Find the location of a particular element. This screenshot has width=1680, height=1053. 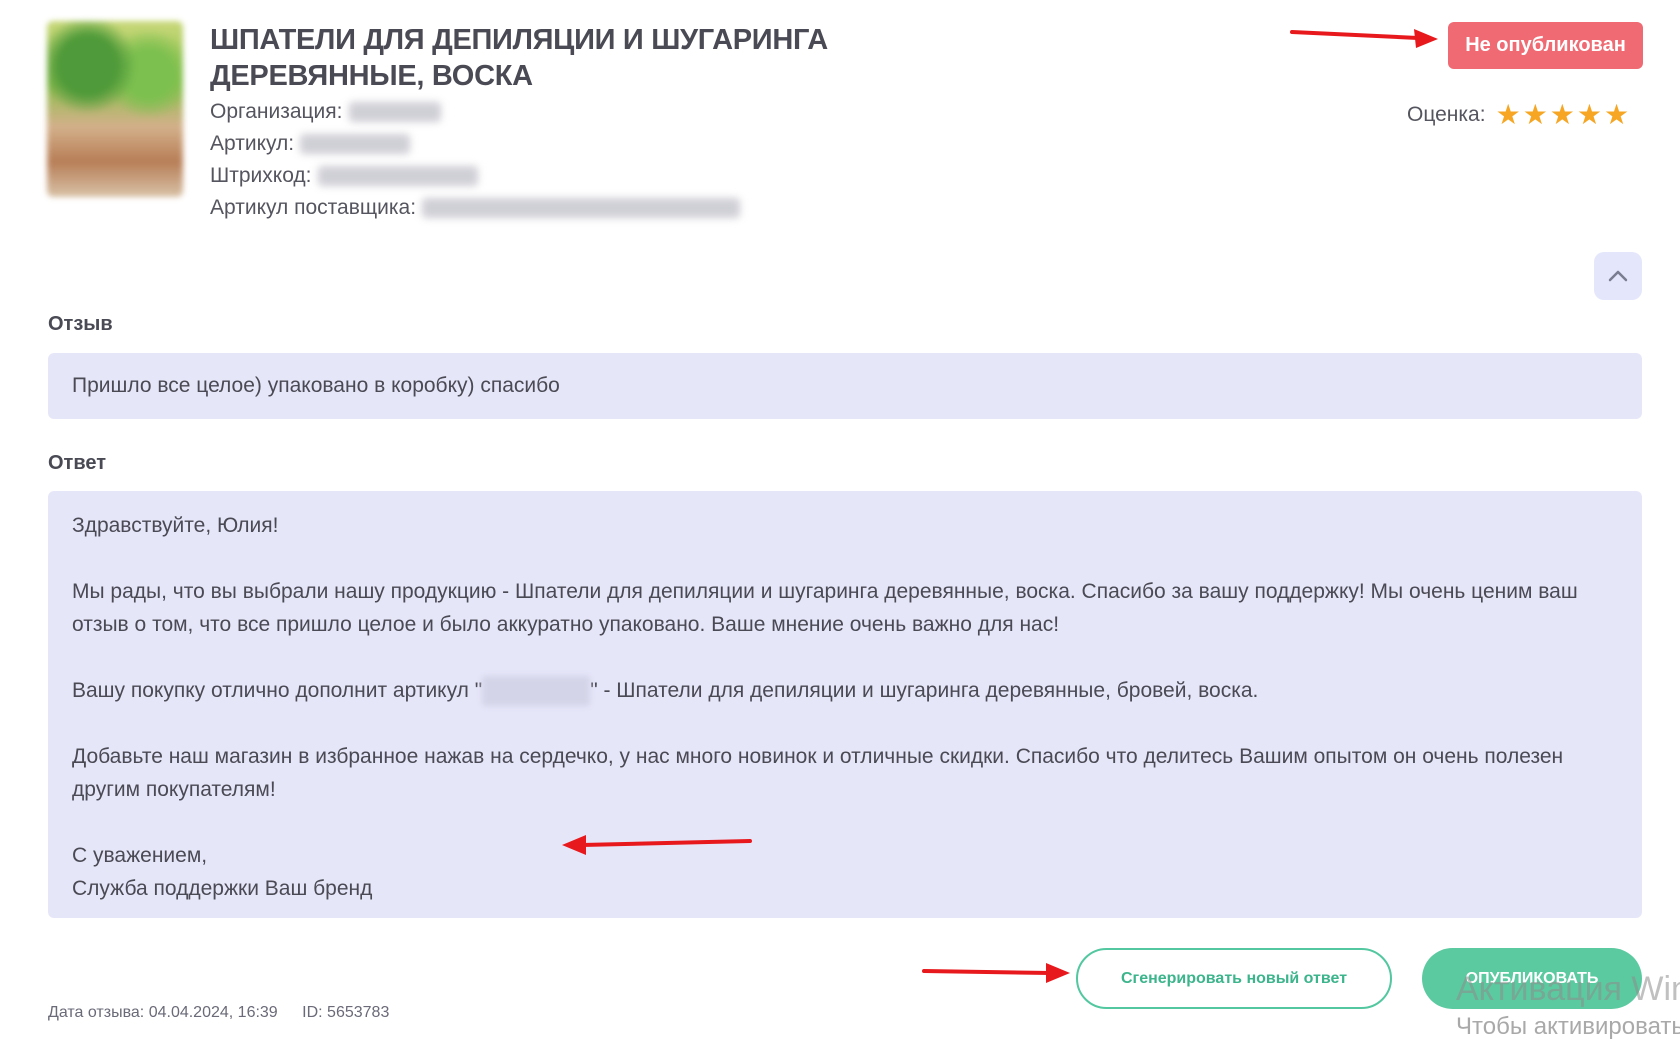

review-id: ID: 5653783 is located at coordinates (346, 1012).